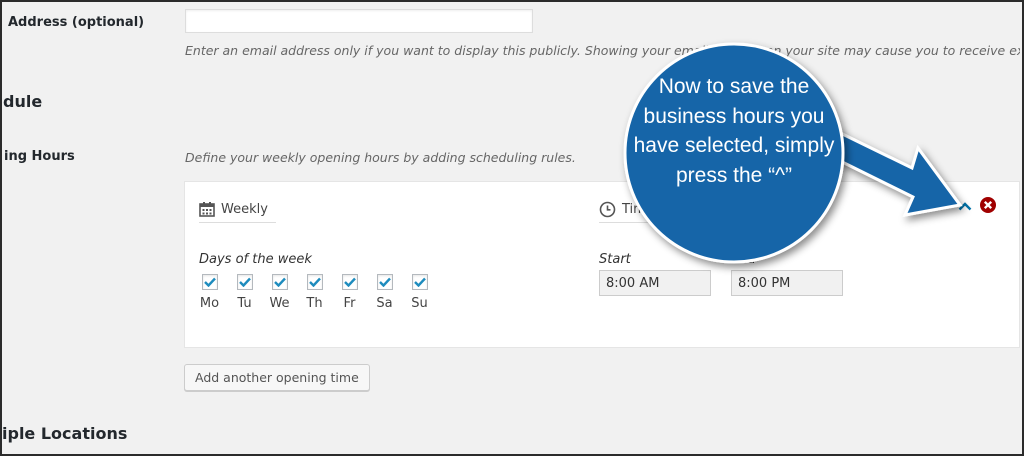 This screenshot has width=1024, height=456. I want to click on day-label: Sa, so click(384, 303).